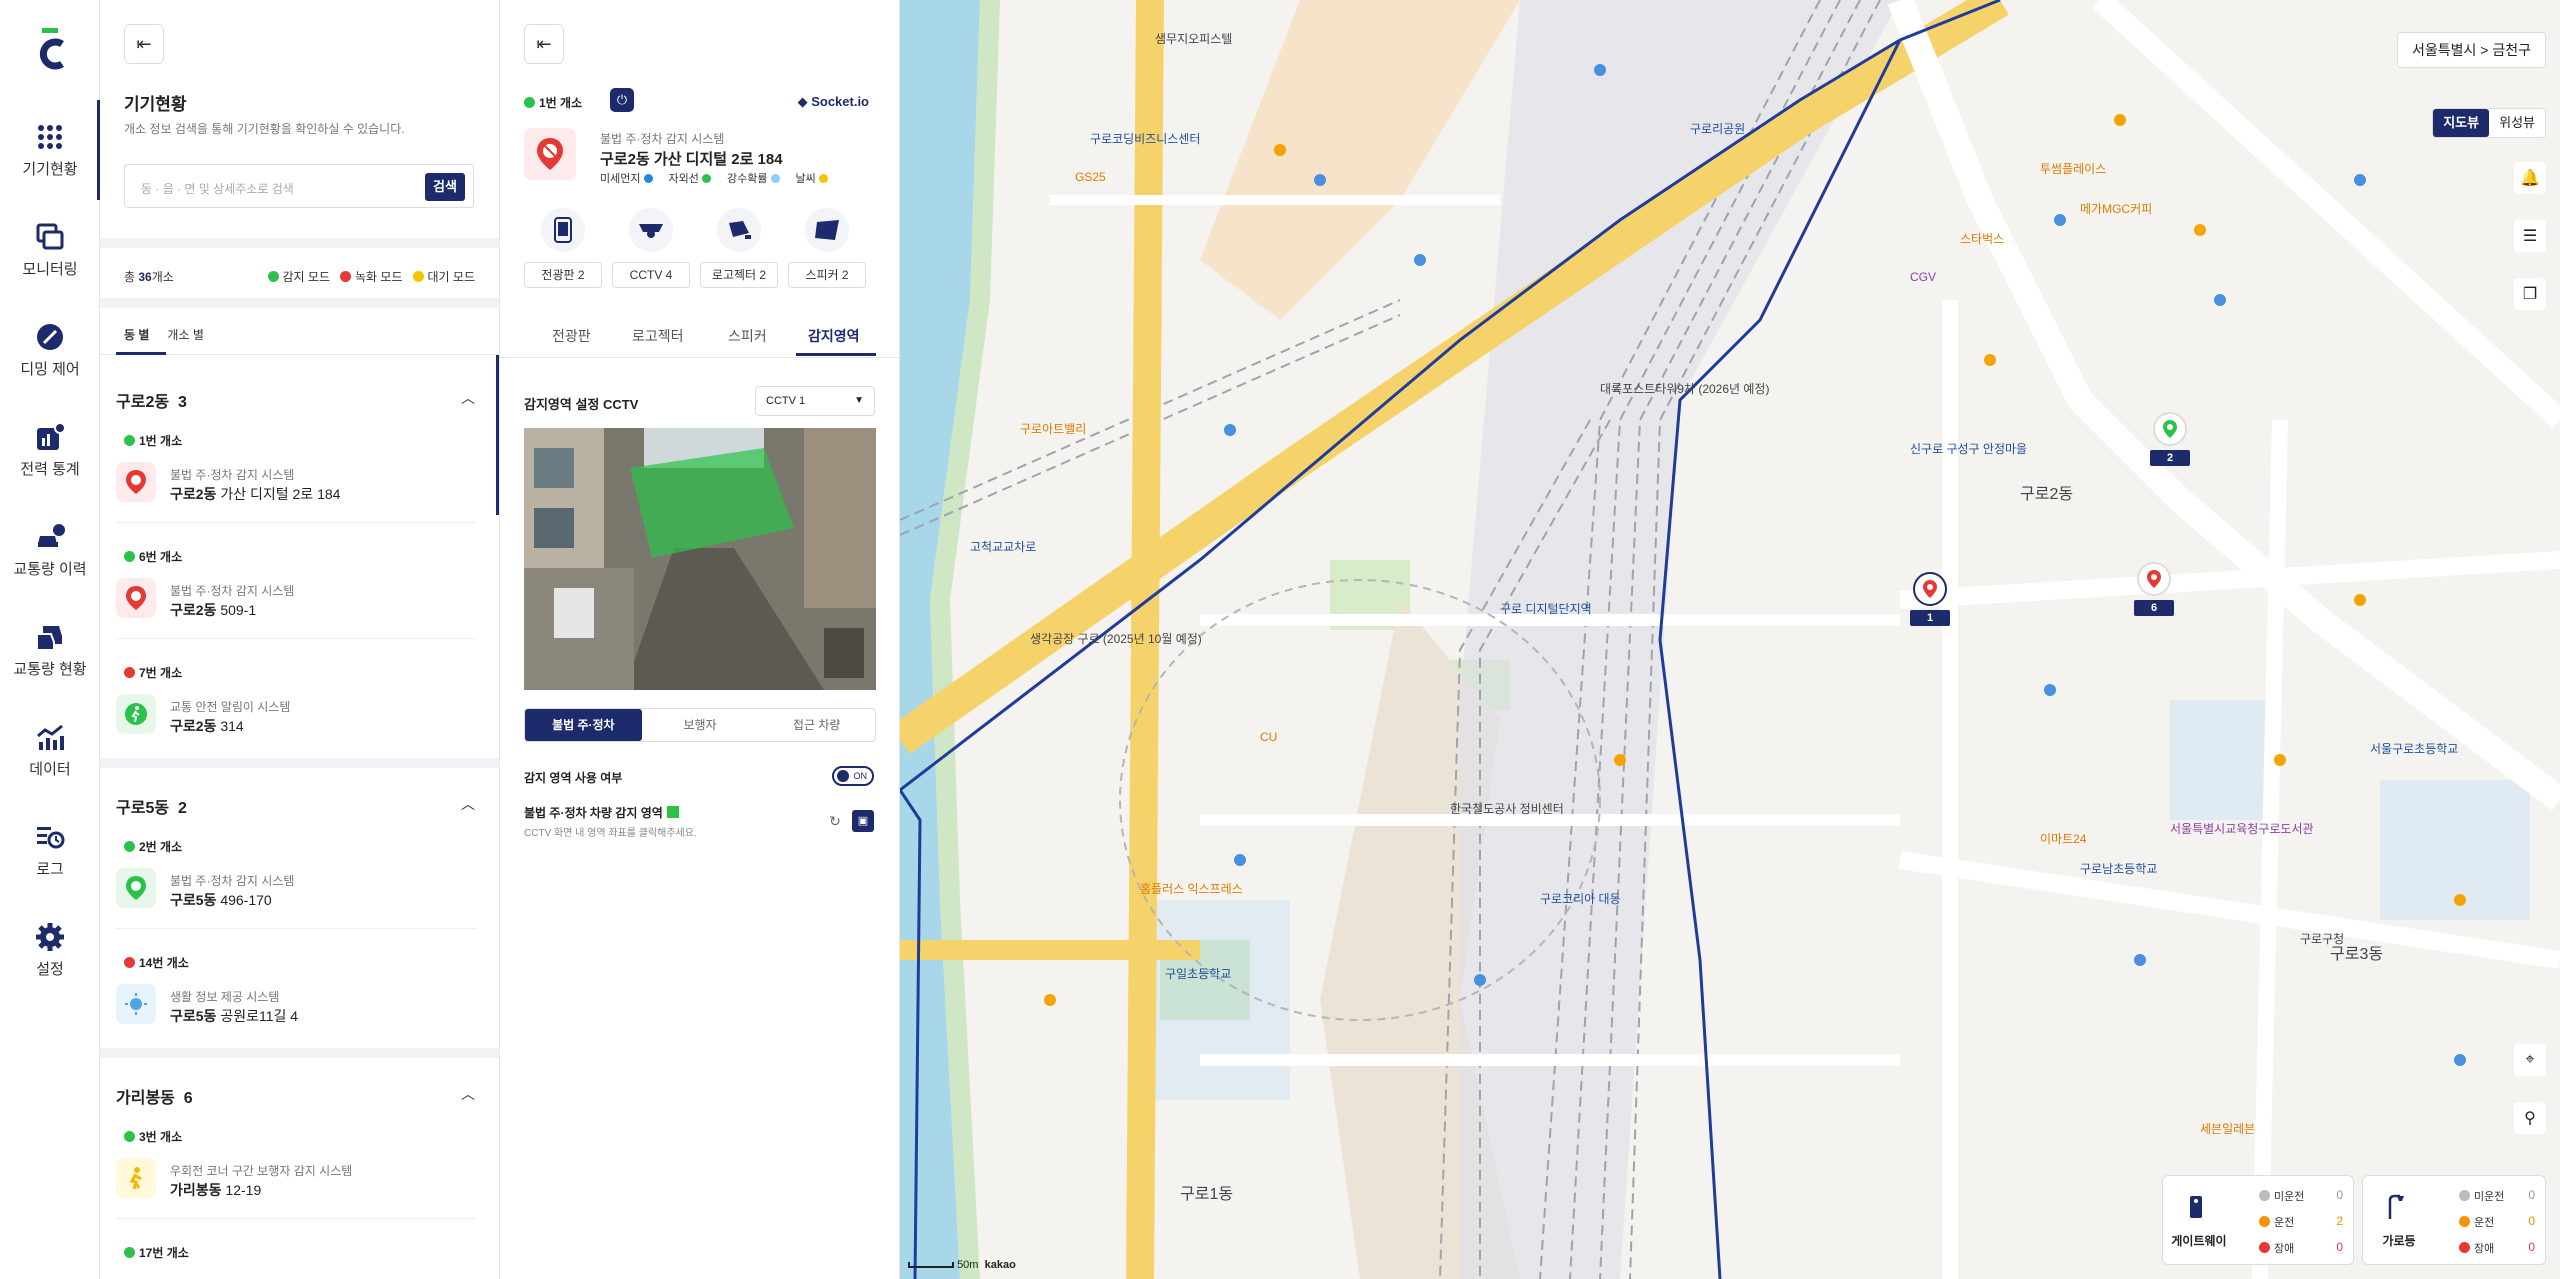 This screenshot has width=2560, height=1279. Describe the element at coordinates (610, 833) in the screenshot. I see `zone-description: CCTV 화면 내 영역 좌표를 클릭해주세요.` at that location.